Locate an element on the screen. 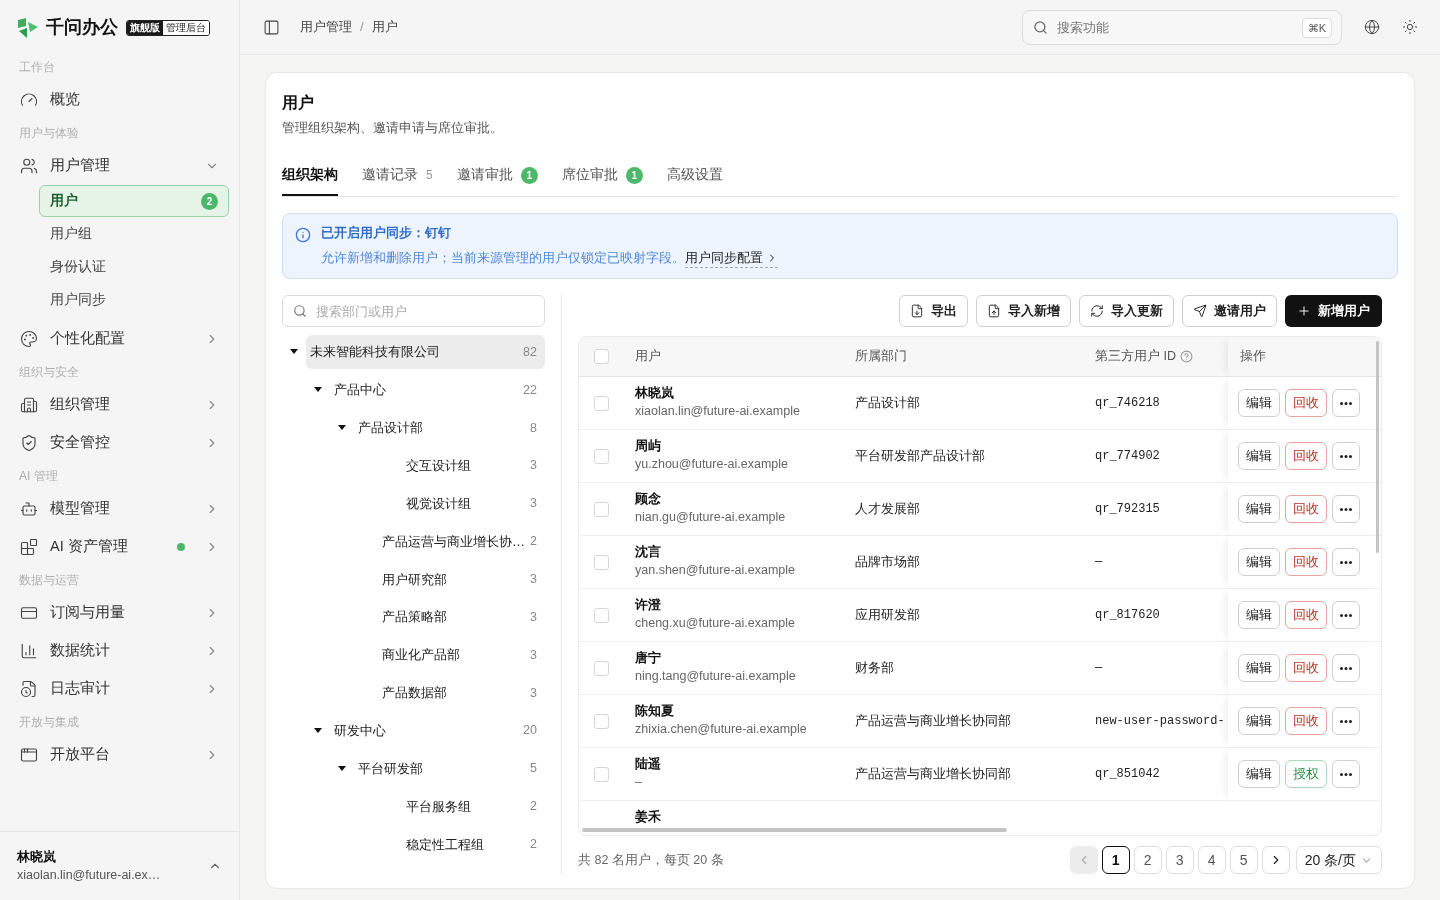 The width and height of the screenshot is (1440, 900). toolbar-button: 导入新增 is located at coordinates (1023, 311).